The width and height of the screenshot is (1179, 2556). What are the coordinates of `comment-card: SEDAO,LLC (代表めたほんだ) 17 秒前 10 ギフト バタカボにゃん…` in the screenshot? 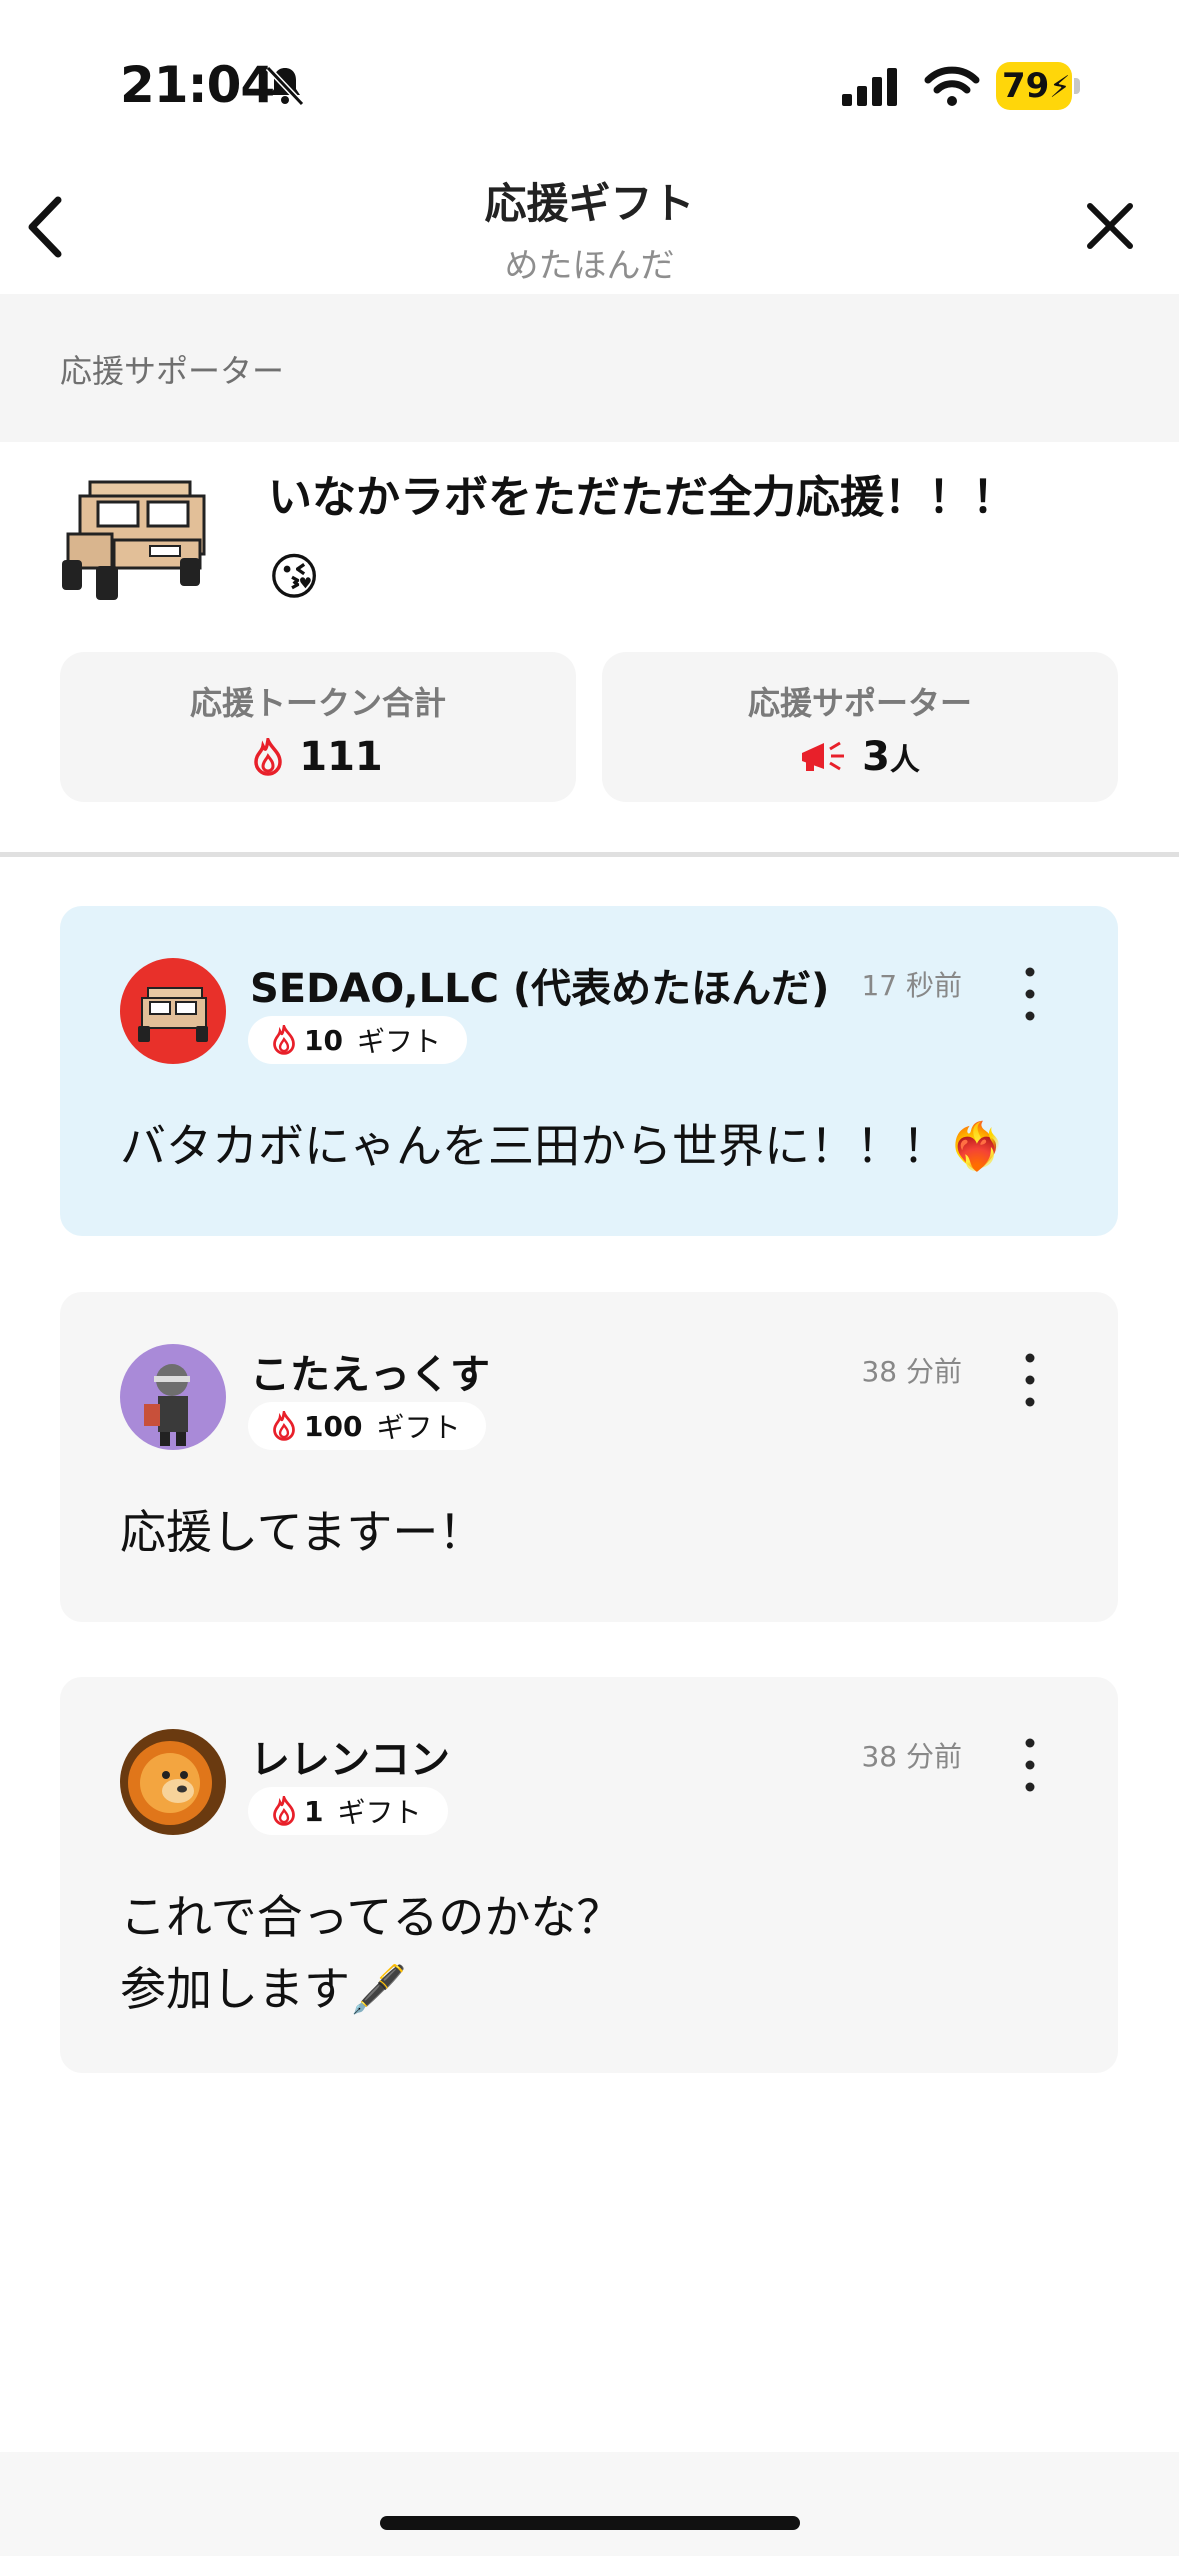 It's located at (589, 1071).